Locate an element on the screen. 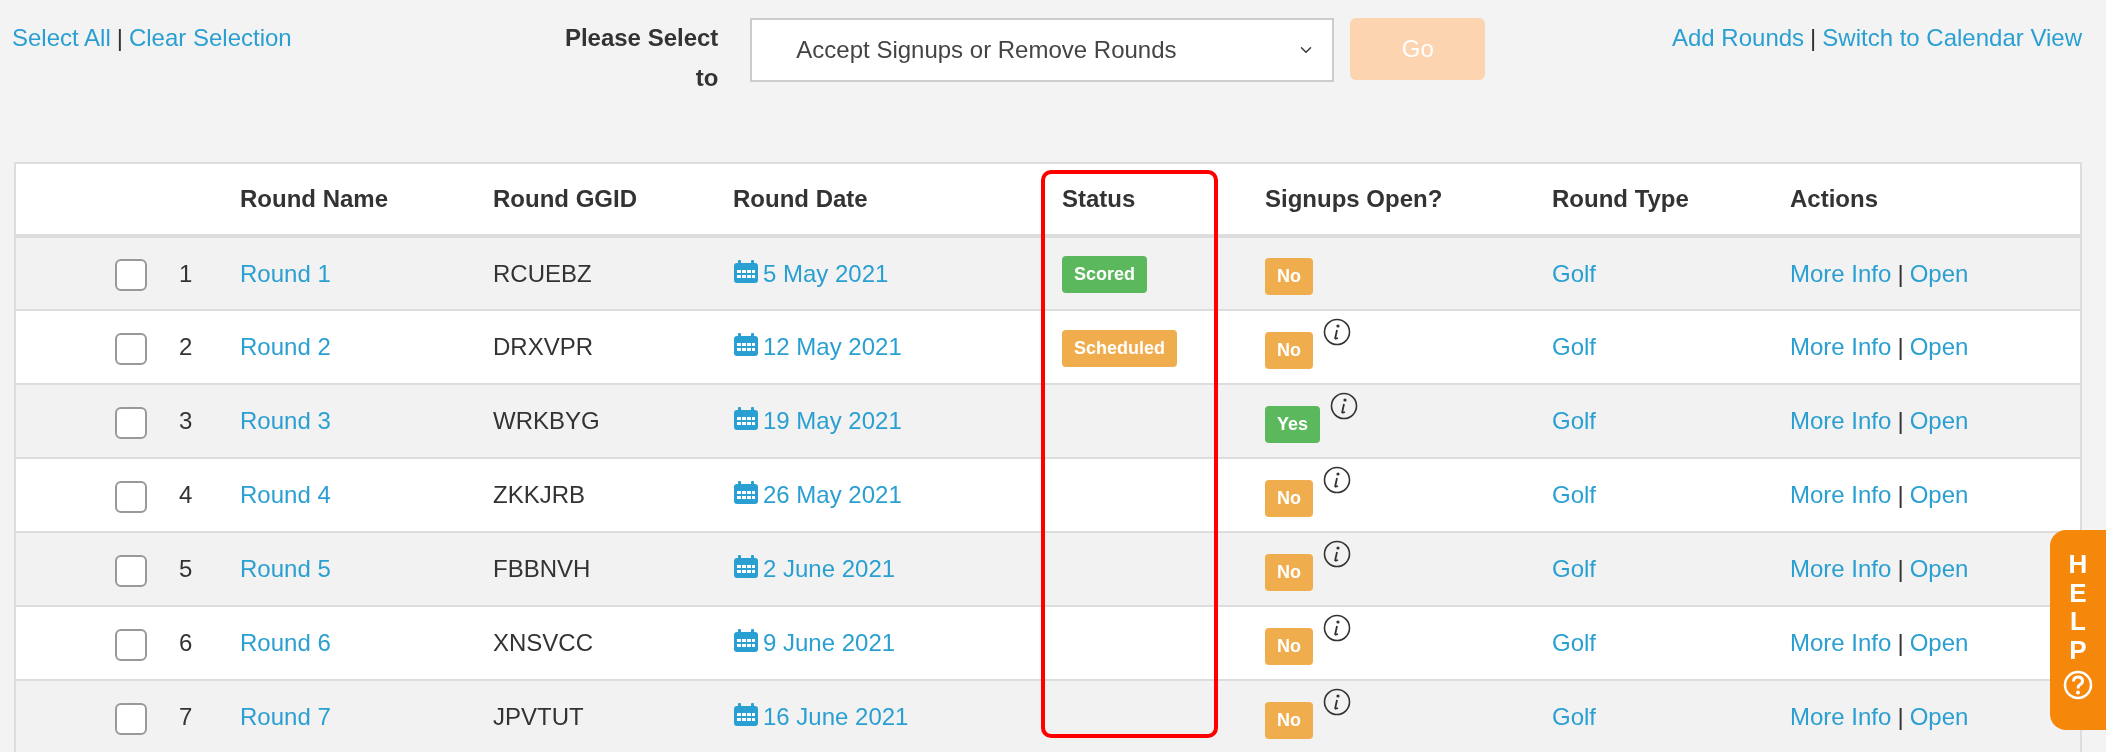 This screenshot has width=2106, height=752. add-rounds-link: Add Rounds is located at coordinates (1738, 38).